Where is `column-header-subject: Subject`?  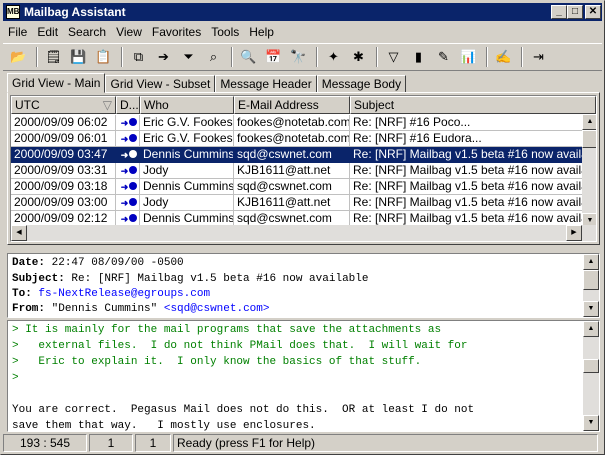
column-header-subject: Subject is located at coordinates (473, 105).